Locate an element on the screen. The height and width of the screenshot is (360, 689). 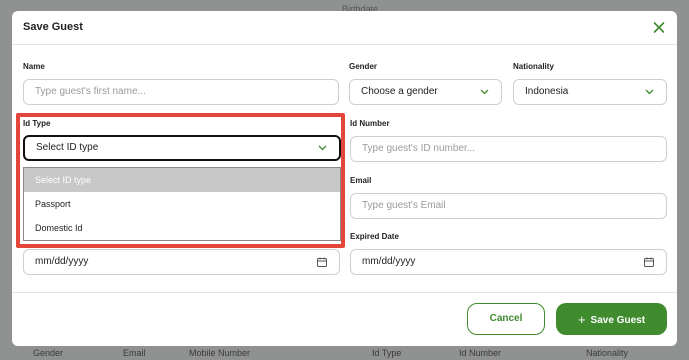
gender-label: Gender is located at coordinates (363, 66).